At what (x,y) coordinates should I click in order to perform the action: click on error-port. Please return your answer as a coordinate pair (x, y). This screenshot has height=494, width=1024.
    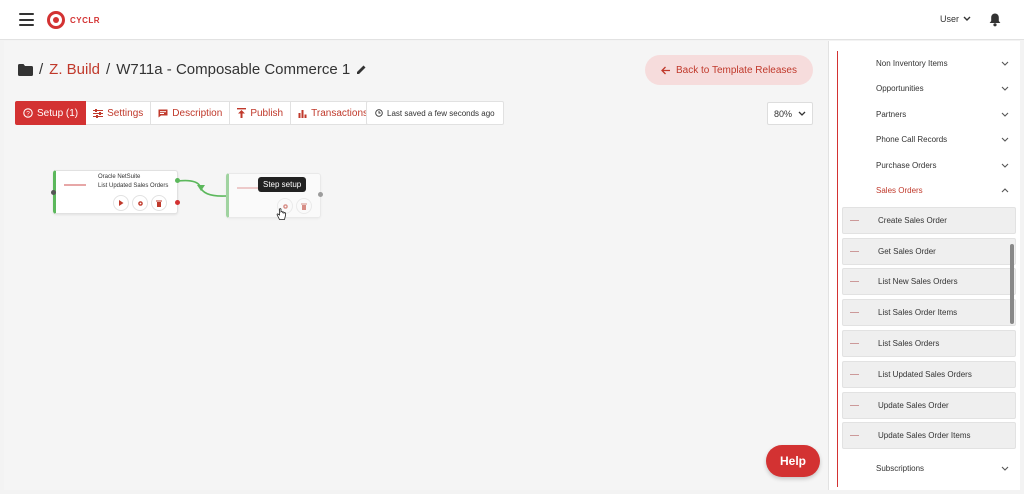
    Looking at the image, I should click on (177, 202).